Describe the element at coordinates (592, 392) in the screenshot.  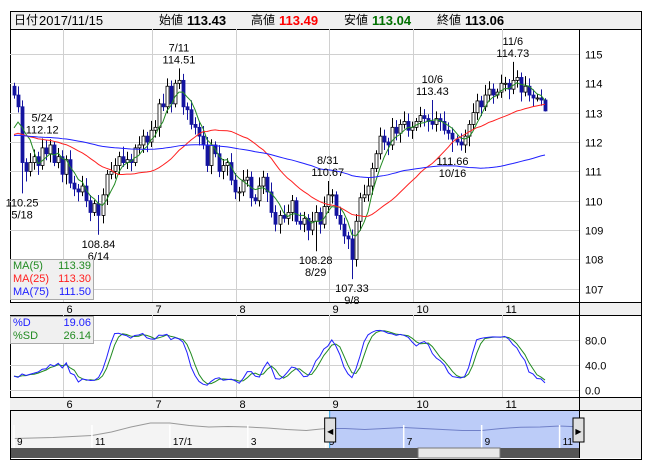
I see `stoch-tick-label: 0.0` at that location.